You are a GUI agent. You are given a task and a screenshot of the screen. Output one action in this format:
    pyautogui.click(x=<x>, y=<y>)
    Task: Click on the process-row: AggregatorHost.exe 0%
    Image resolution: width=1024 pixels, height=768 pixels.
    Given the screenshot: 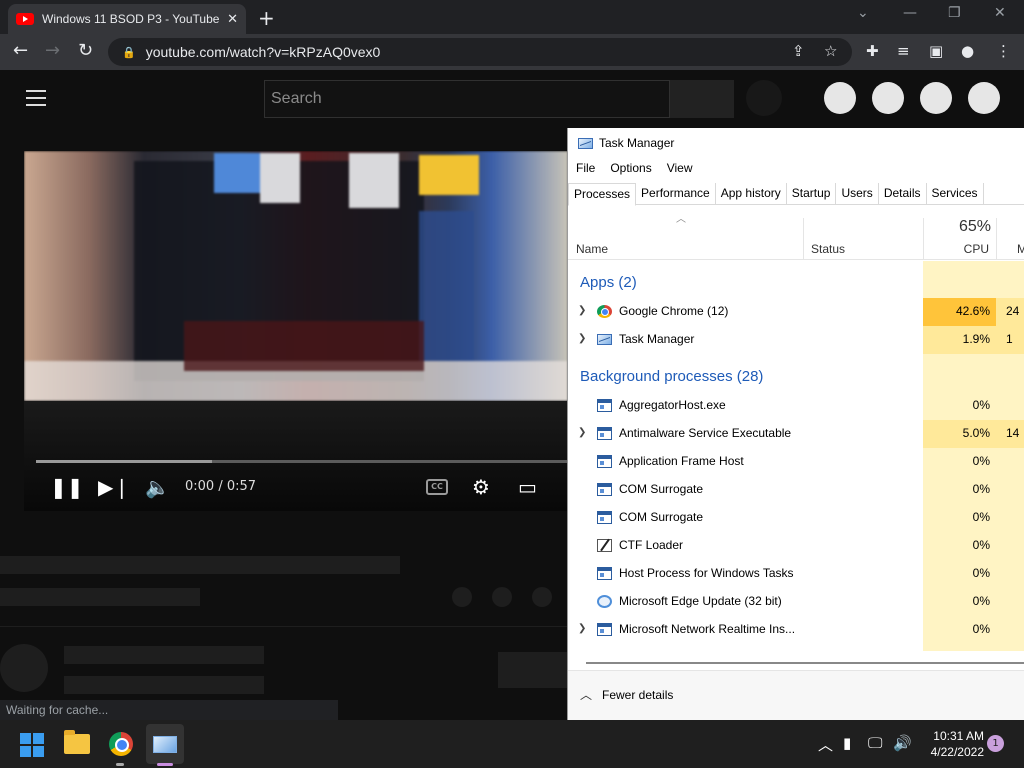 What is the action you would take?
    pyautogui.click(x=796, y=406)
    